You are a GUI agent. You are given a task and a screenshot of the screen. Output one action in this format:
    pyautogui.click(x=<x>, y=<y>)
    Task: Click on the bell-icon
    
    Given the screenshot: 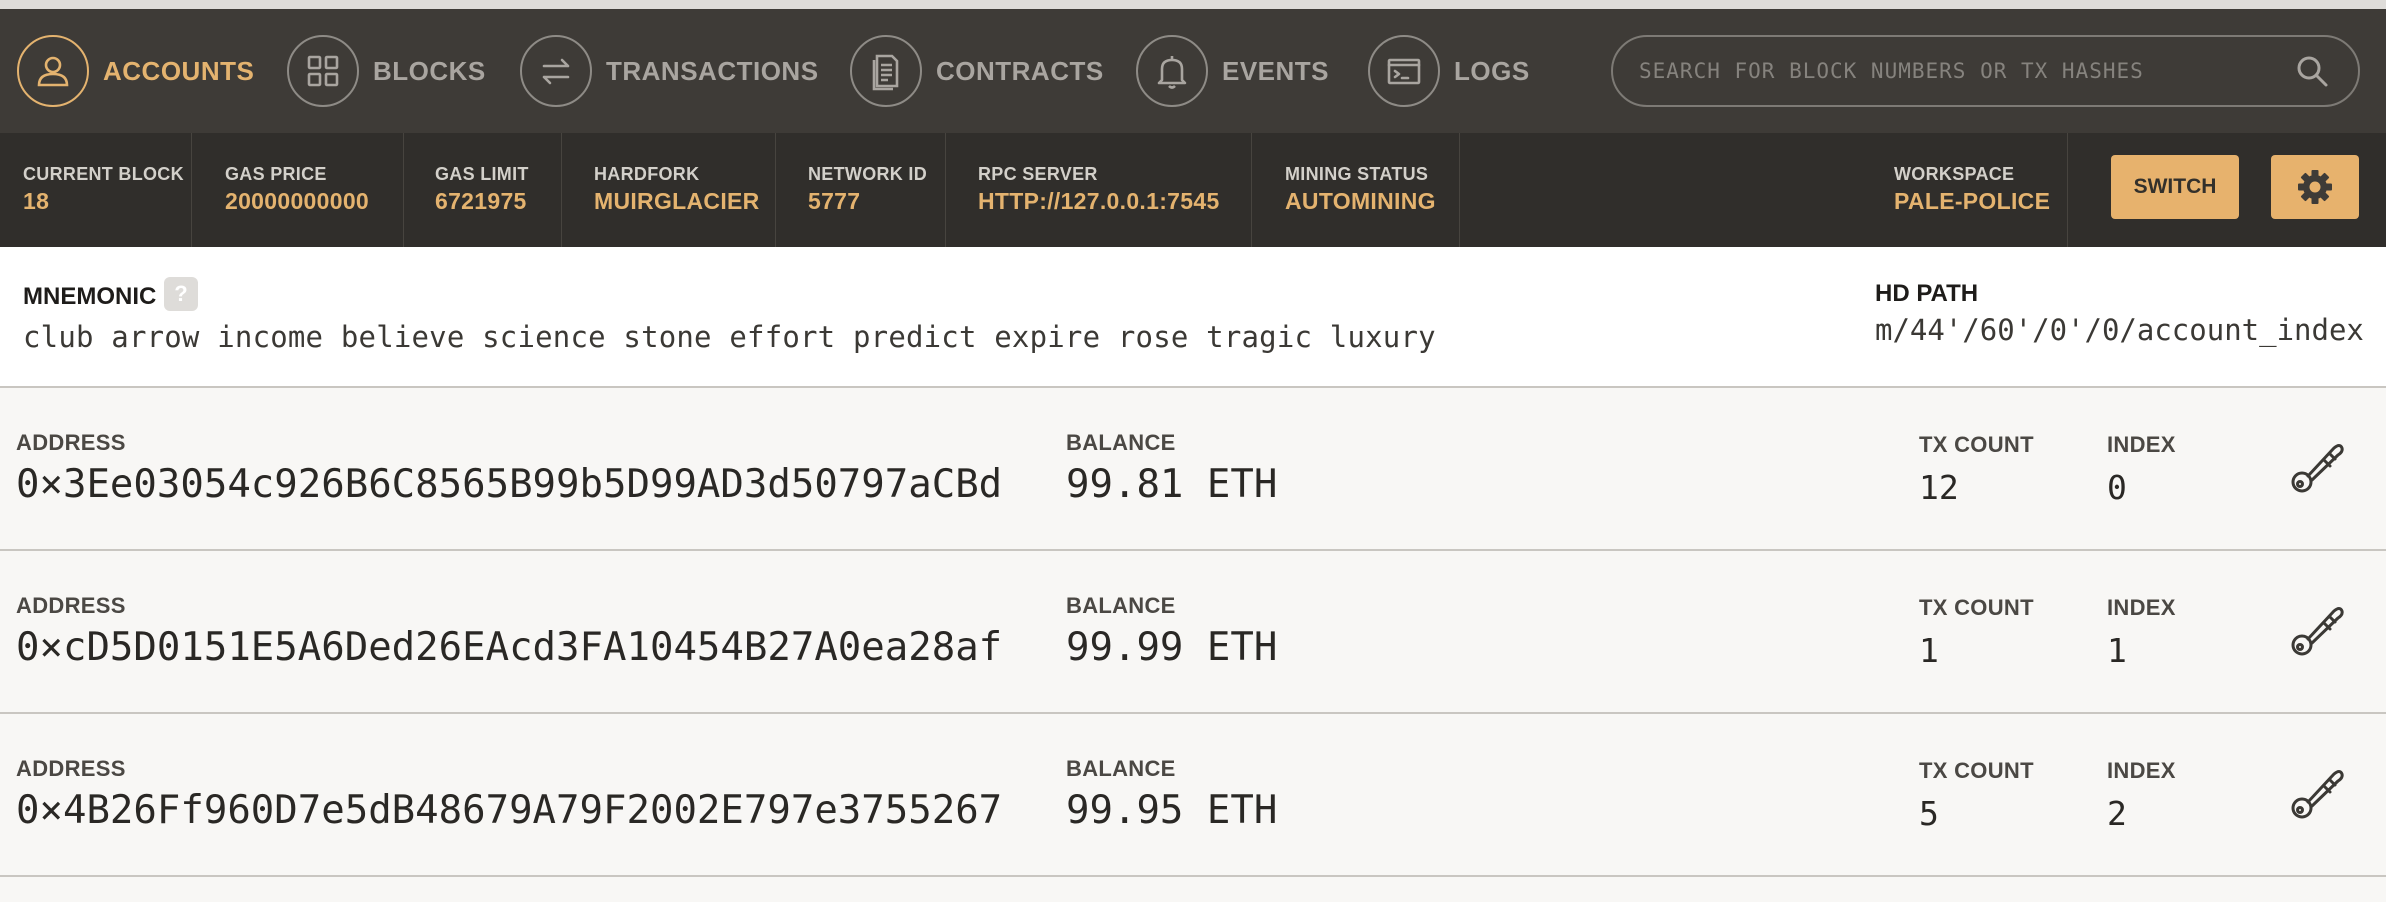 What is the action you would take?
    pyautogui.click(x=1172, y=71)
    